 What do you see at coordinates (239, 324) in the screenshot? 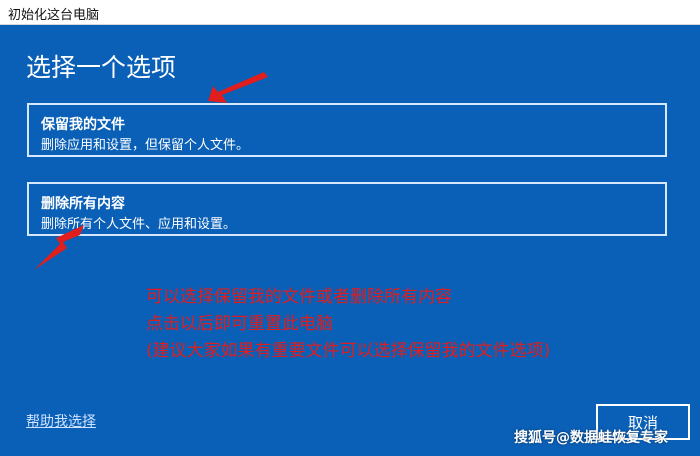
I see `annotation-line: 点击以后即可重置此电脑` at bounding box center [239, 324].